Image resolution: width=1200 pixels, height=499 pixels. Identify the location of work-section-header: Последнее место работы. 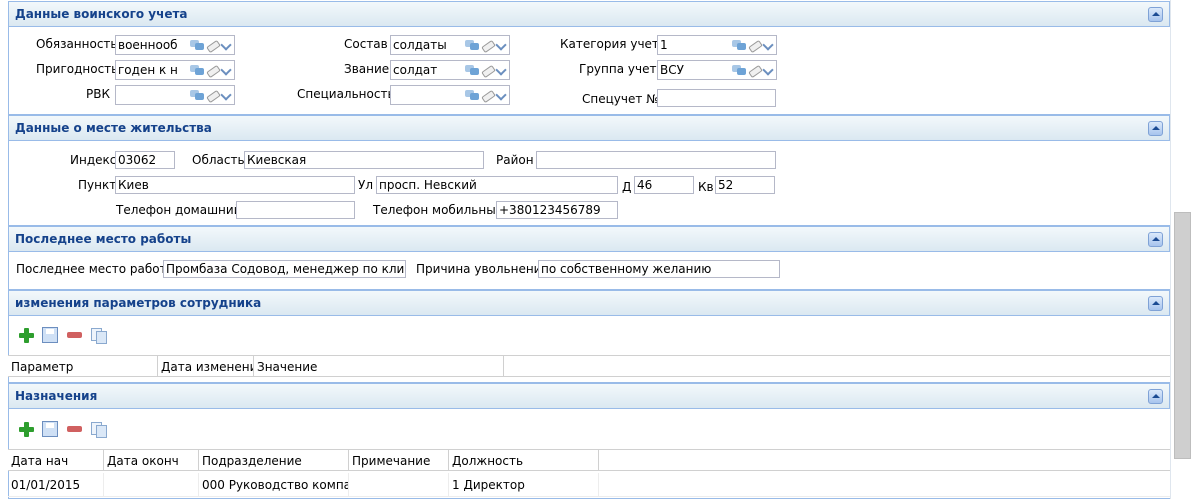
(589, 239).